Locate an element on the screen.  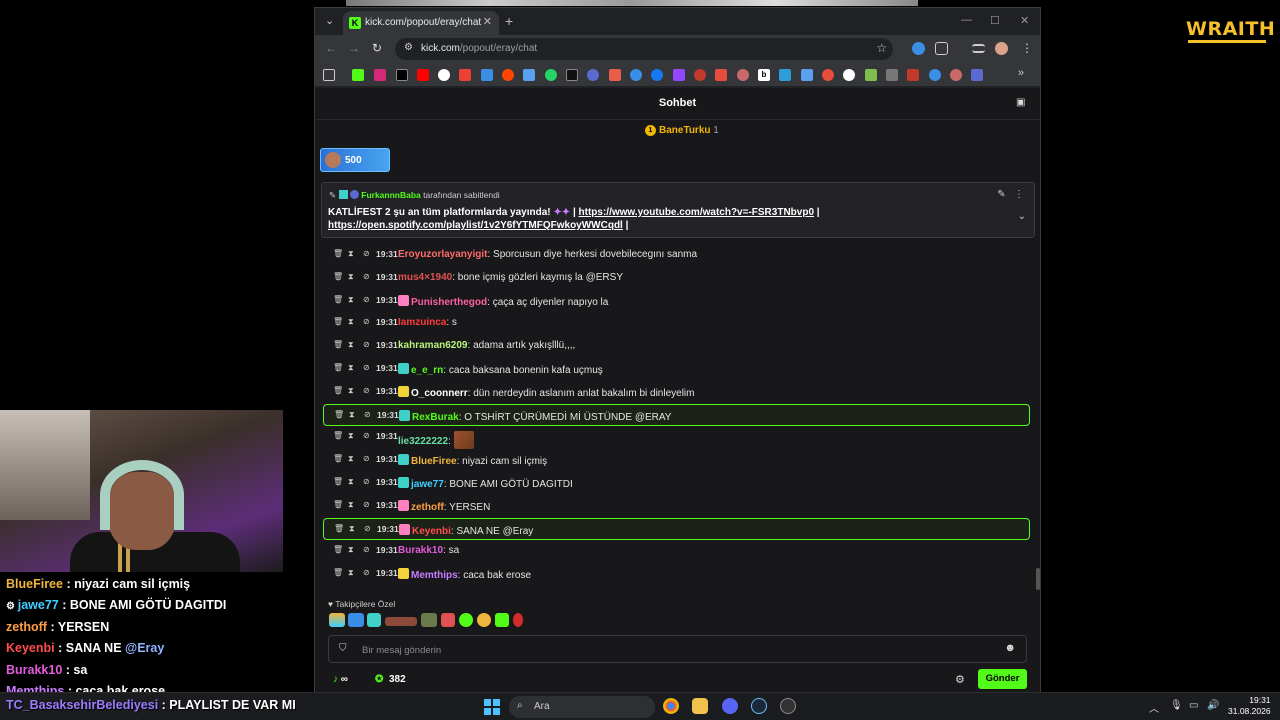
message-username: lie3222222 is located at coordinates (423, 441).